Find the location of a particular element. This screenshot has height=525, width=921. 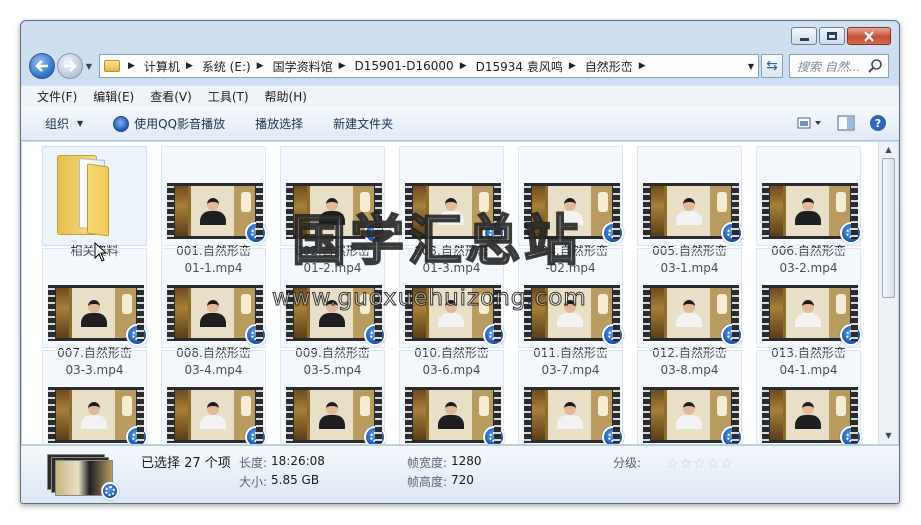

rating-label: 分级: is located at coordinates (627, 463).